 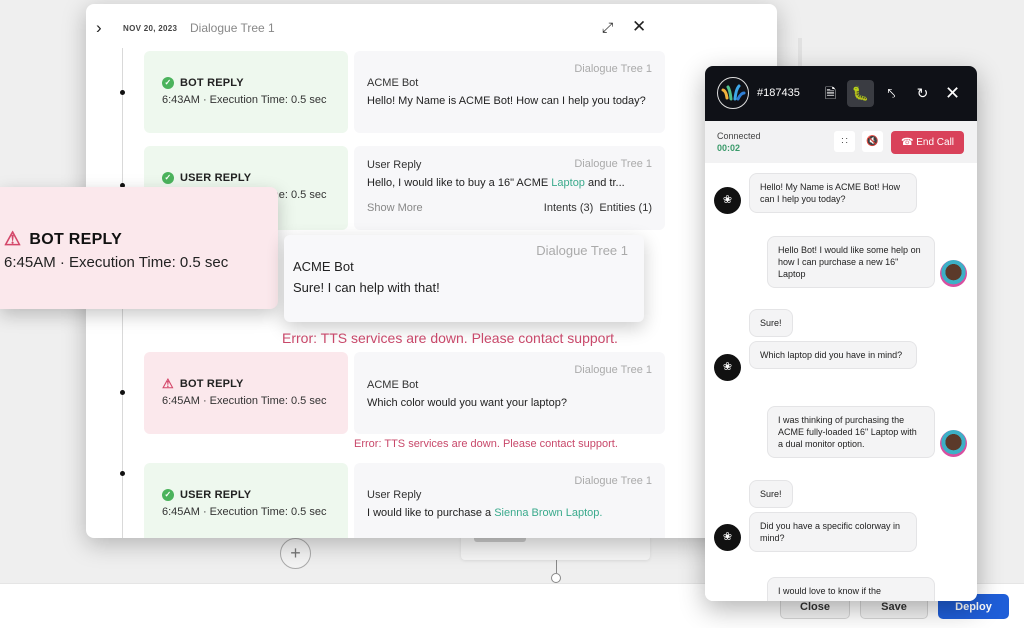 I want to click on call-status-bar: Connected 00:02 ∷ 🔇 ☎ End Call, so click(x=841, y=142).